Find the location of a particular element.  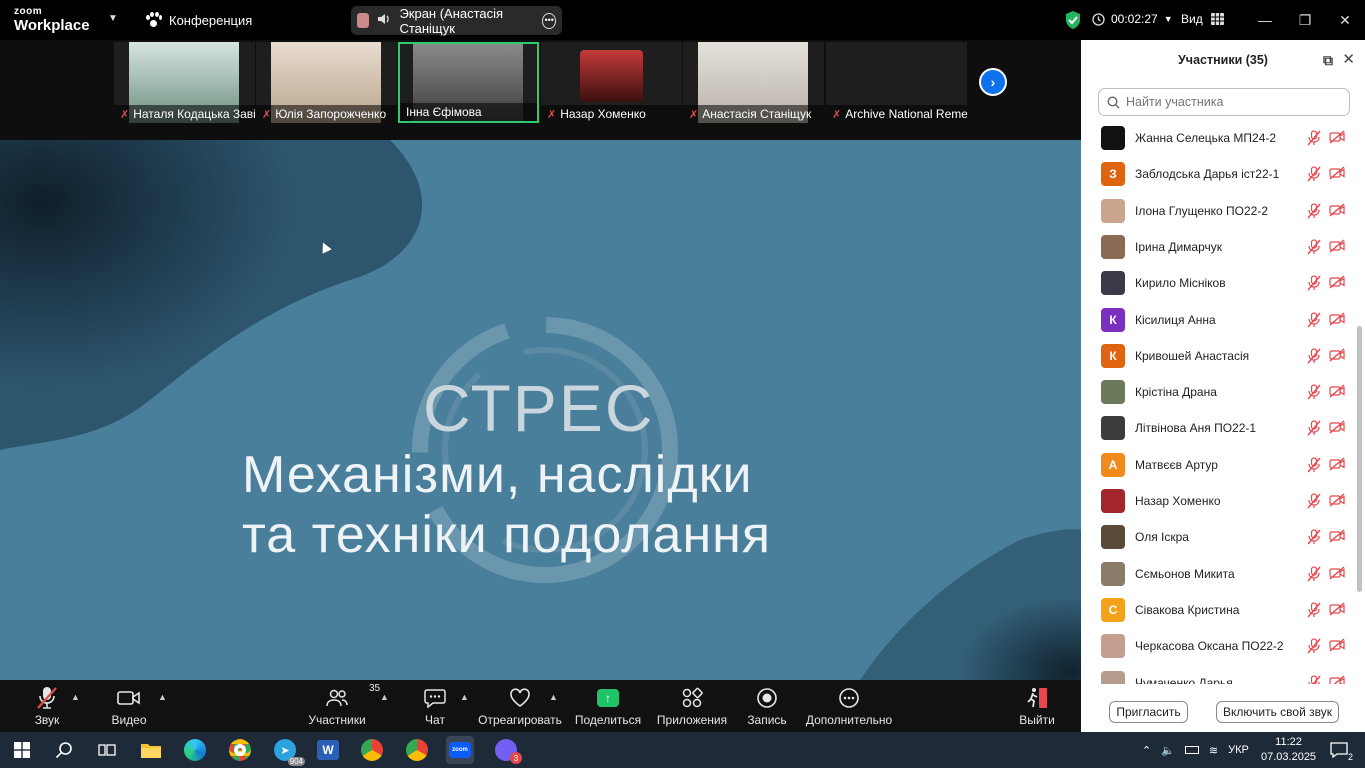

share-button: ↑ Поделиться is located at coordinates (608, 706).